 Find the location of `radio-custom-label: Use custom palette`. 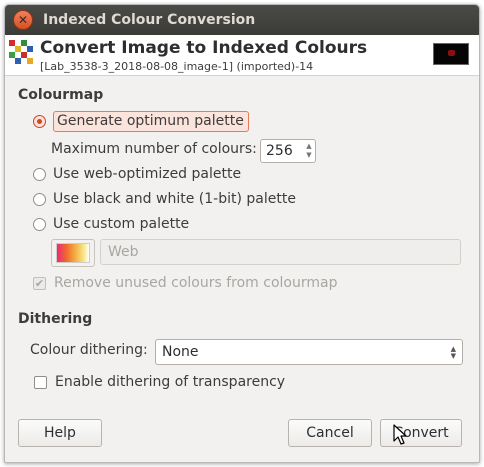

radio-custom-label: Use custom palette is located at coordinates (121, 224).